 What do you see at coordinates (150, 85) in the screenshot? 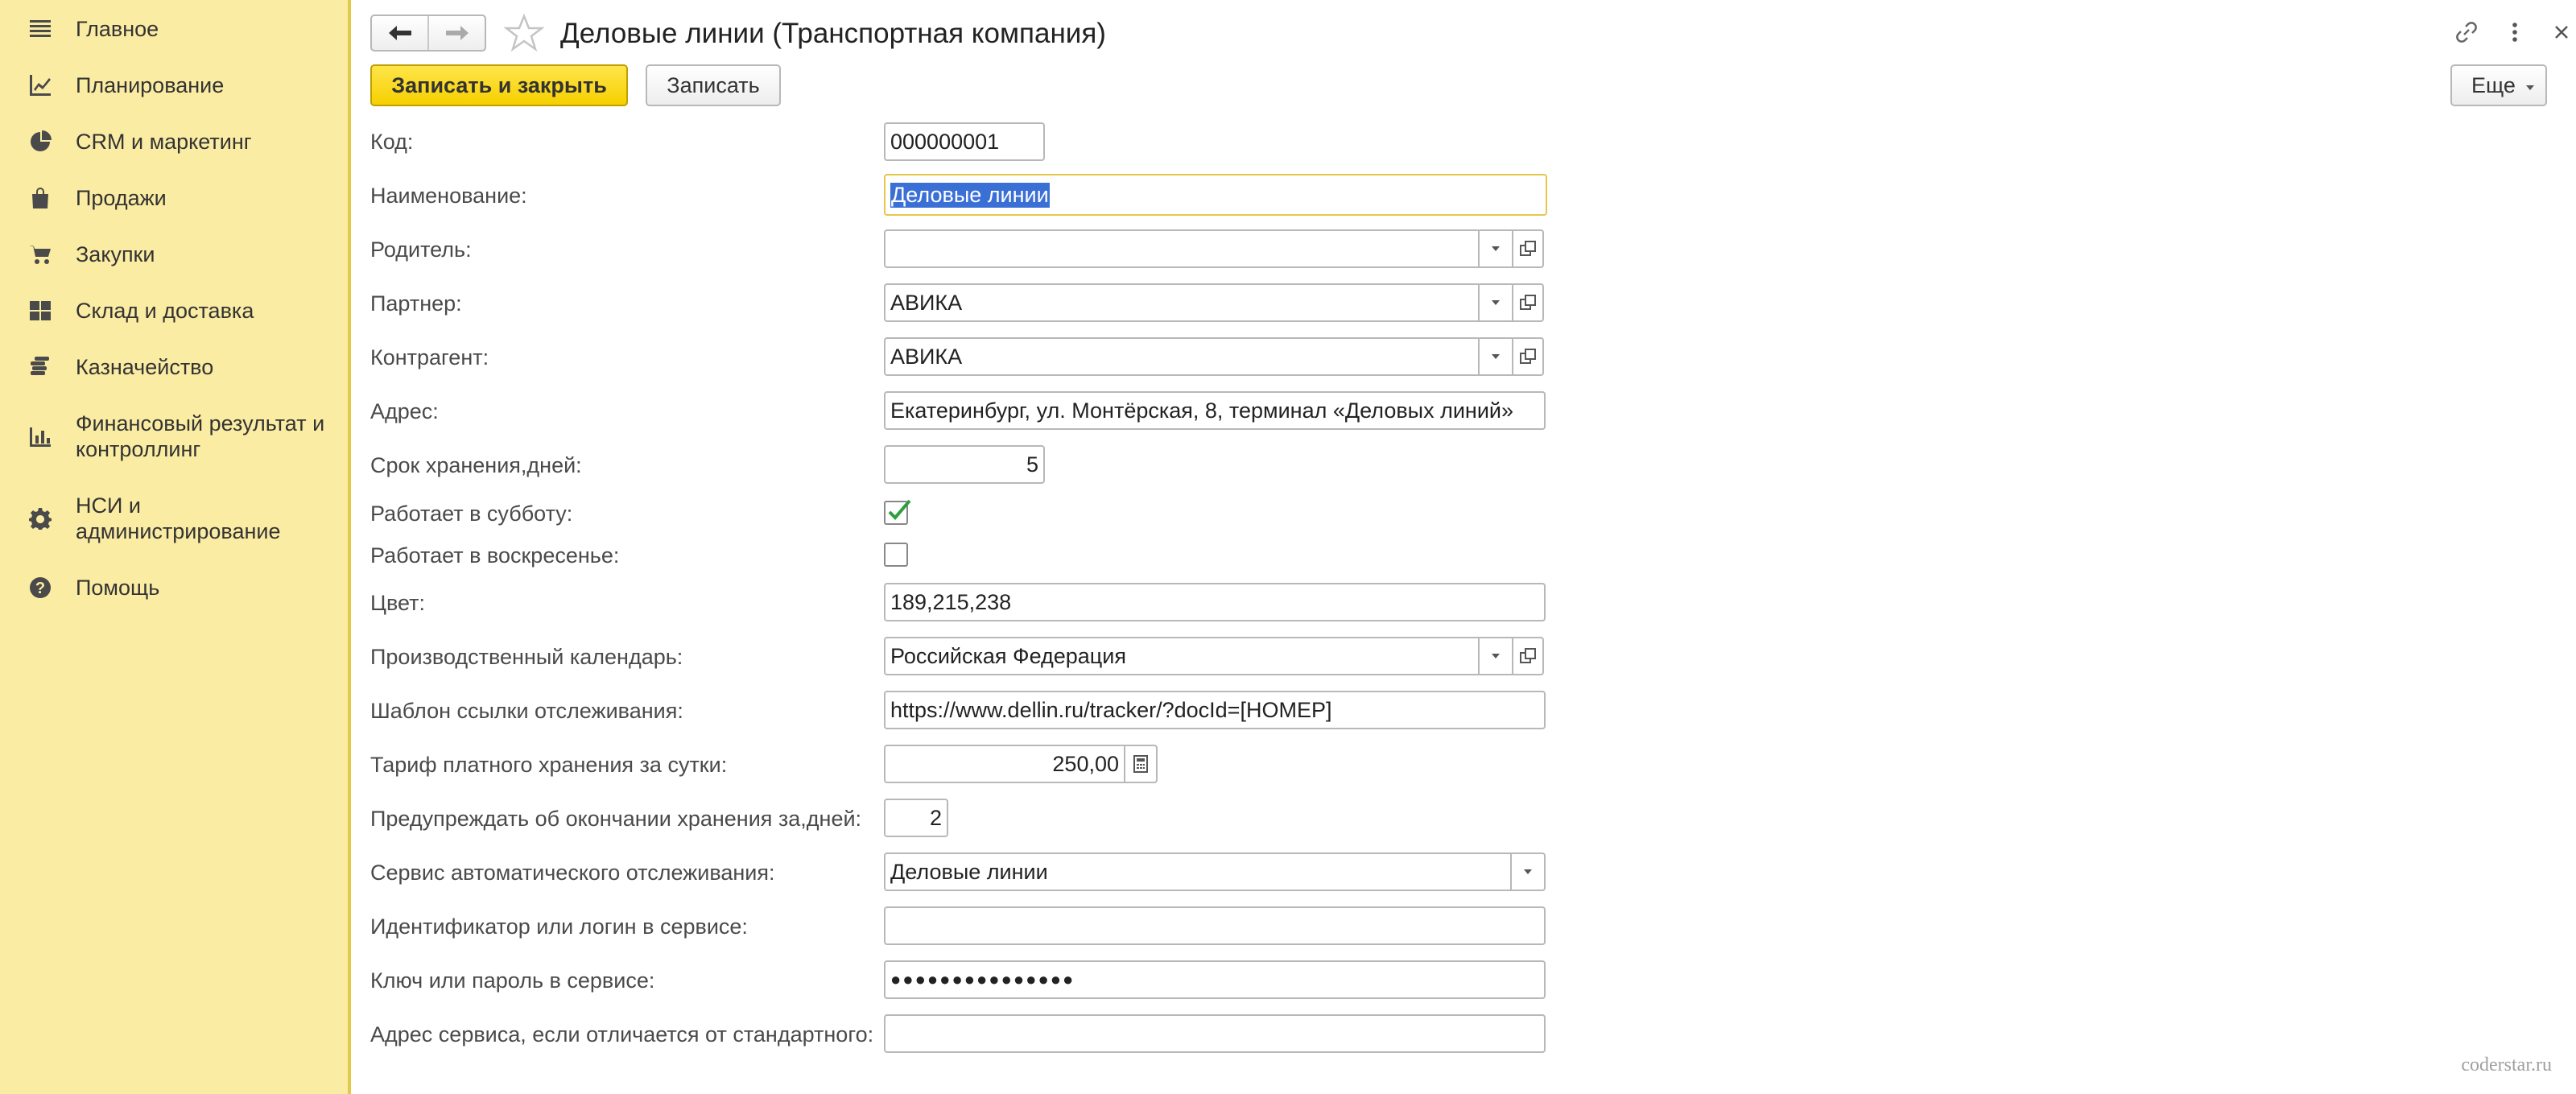
I see `sidebar-item-label: Планирование` at bounding box center [150, 85].